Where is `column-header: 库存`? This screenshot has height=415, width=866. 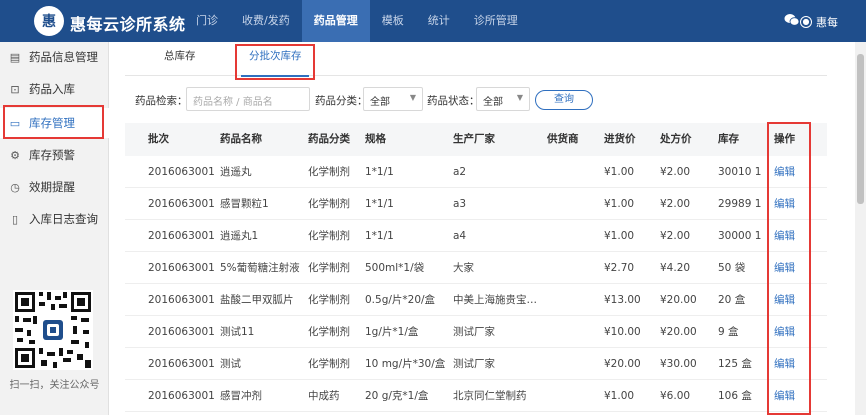 column-header: 库存 is located at coordinates (728, 139).